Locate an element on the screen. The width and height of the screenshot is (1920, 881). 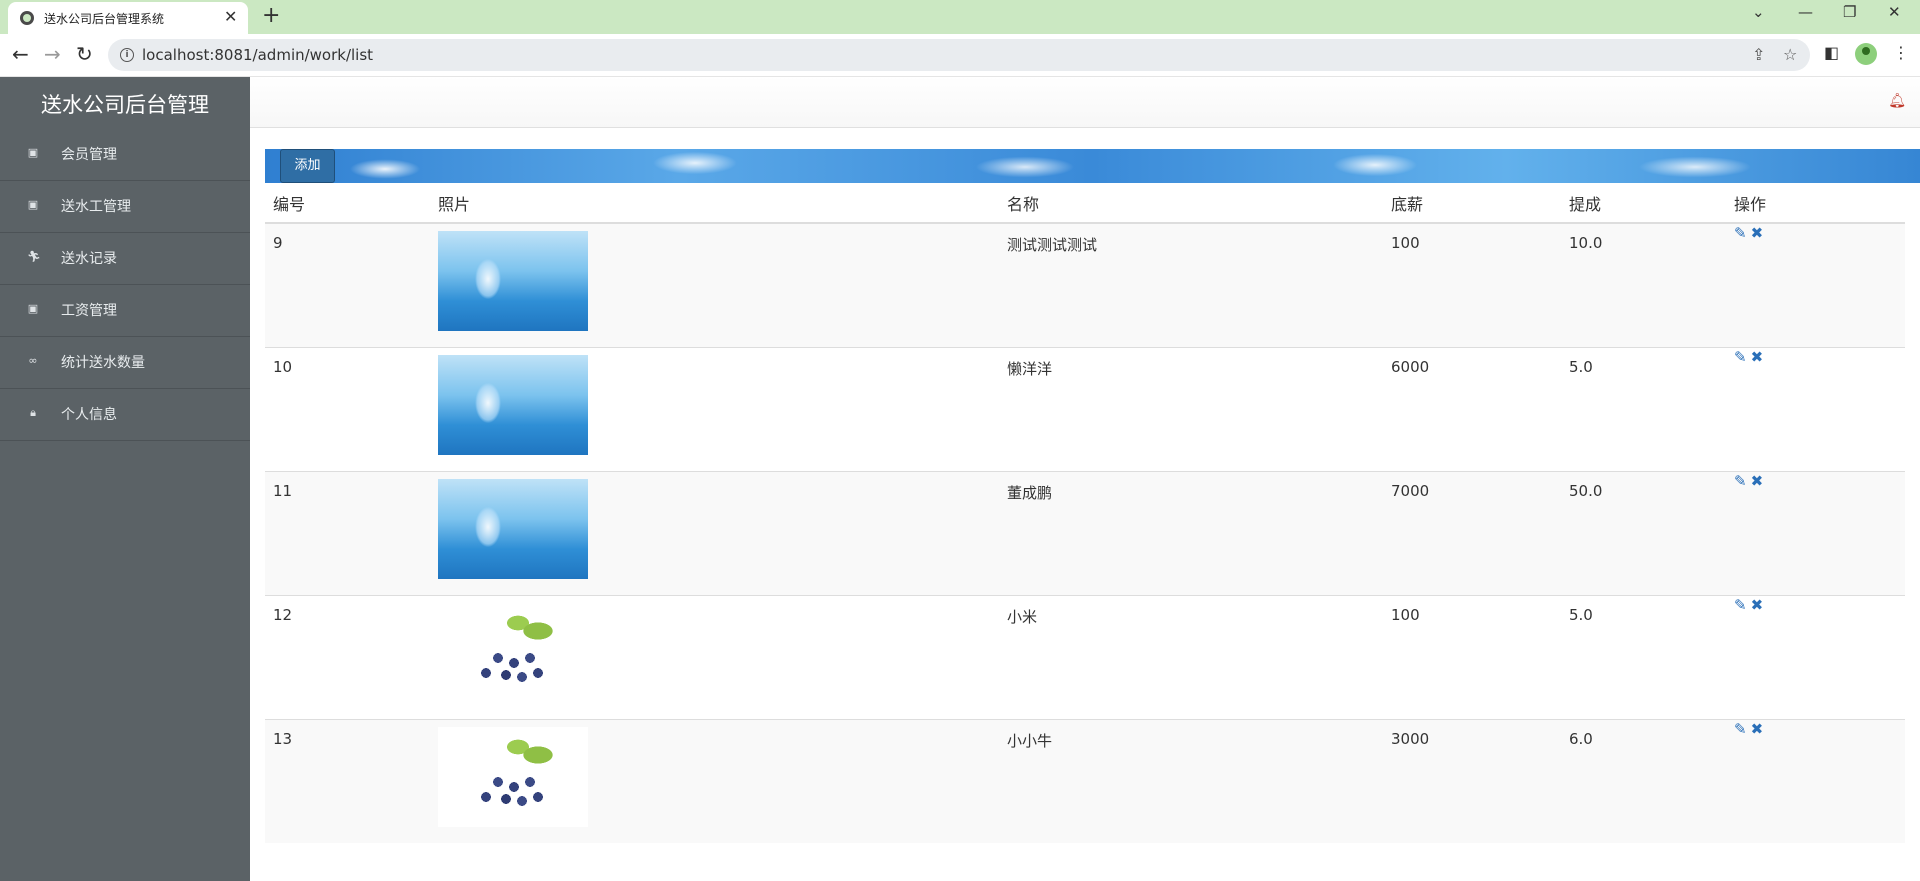
cell-base-salary: 3000 is located at coordinates (1410, 739).